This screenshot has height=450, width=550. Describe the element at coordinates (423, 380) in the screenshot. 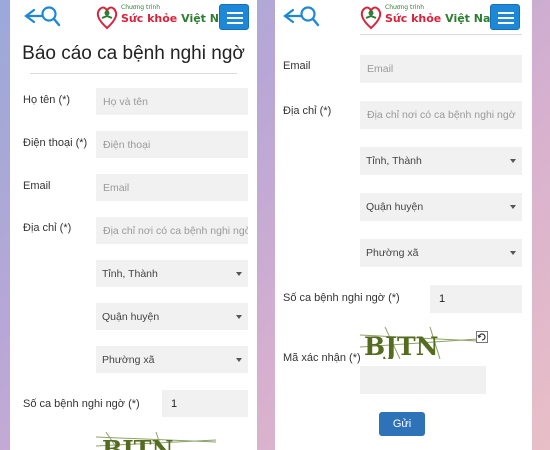

I see `captcha-input` at that location.